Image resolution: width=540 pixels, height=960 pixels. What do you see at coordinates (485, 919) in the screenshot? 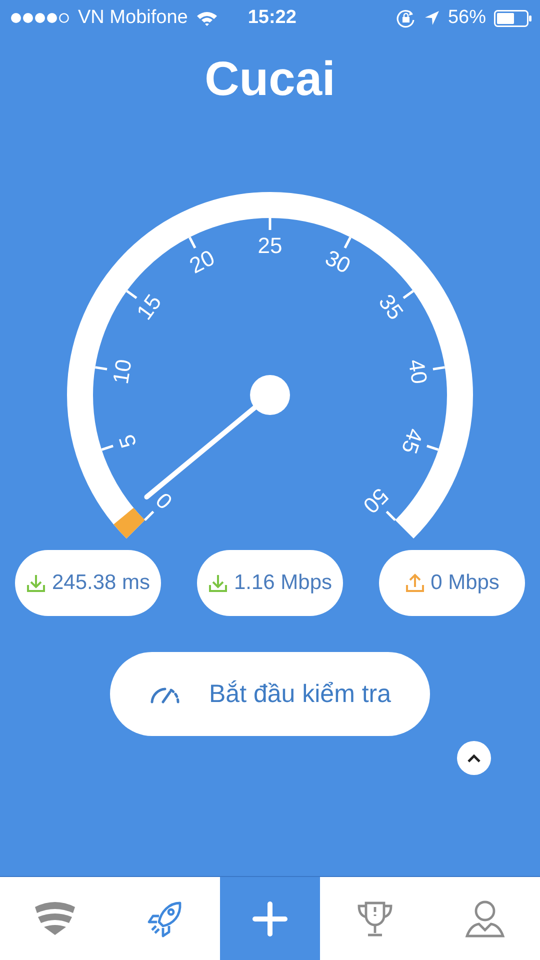
I see `profile-icon` at bounding box center [485, 919].